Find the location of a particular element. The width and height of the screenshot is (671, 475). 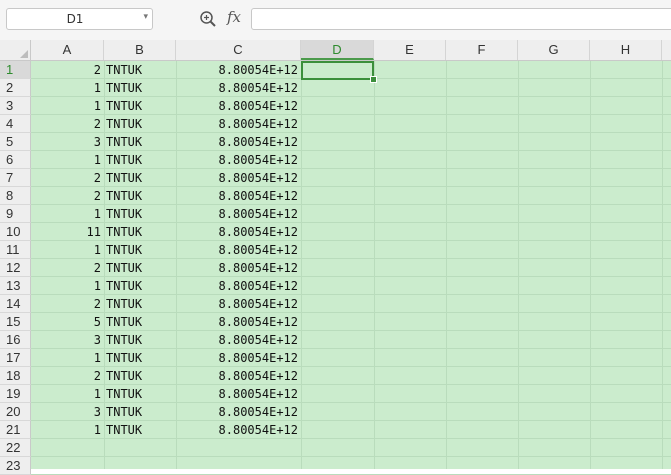

name-box: D1 ▾ is located at coordinates (79, 19).